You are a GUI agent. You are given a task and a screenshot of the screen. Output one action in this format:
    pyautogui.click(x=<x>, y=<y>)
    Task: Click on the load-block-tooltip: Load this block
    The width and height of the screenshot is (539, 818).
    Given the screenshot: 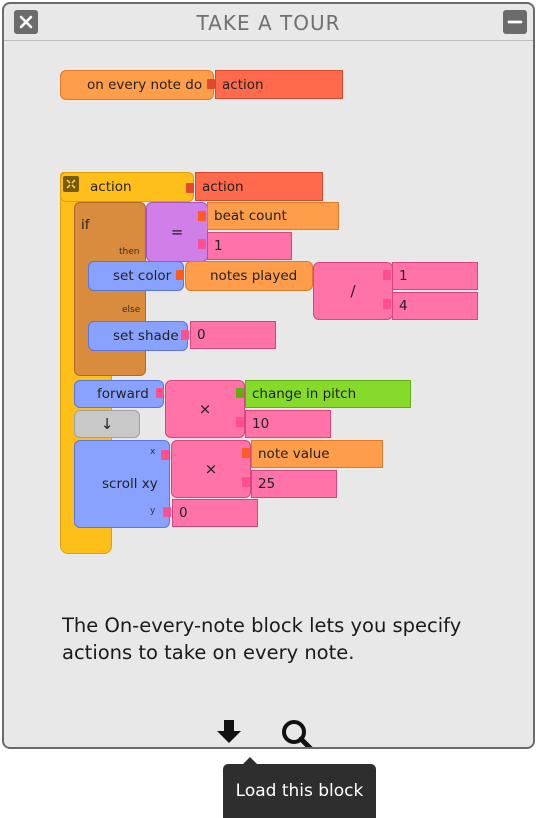 What is the action you would take?
    pyautogui.click(x=299, y=787)
    